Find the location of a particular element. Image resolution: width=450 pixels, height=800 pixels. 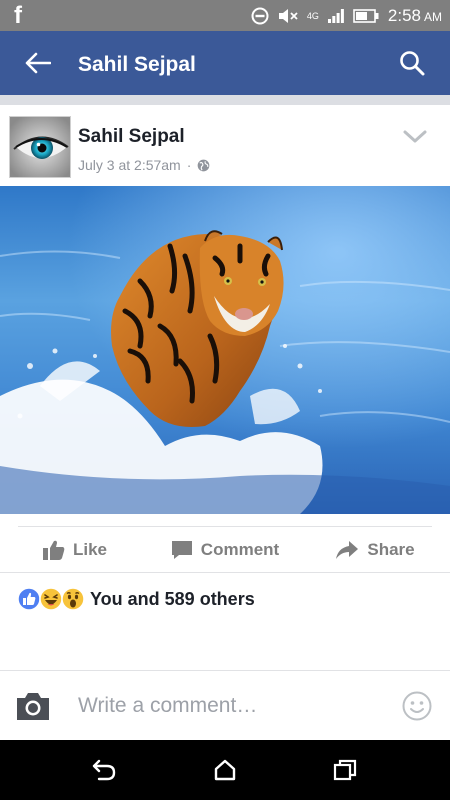

wow-reaction-icon is located at coordinates (73, 599).